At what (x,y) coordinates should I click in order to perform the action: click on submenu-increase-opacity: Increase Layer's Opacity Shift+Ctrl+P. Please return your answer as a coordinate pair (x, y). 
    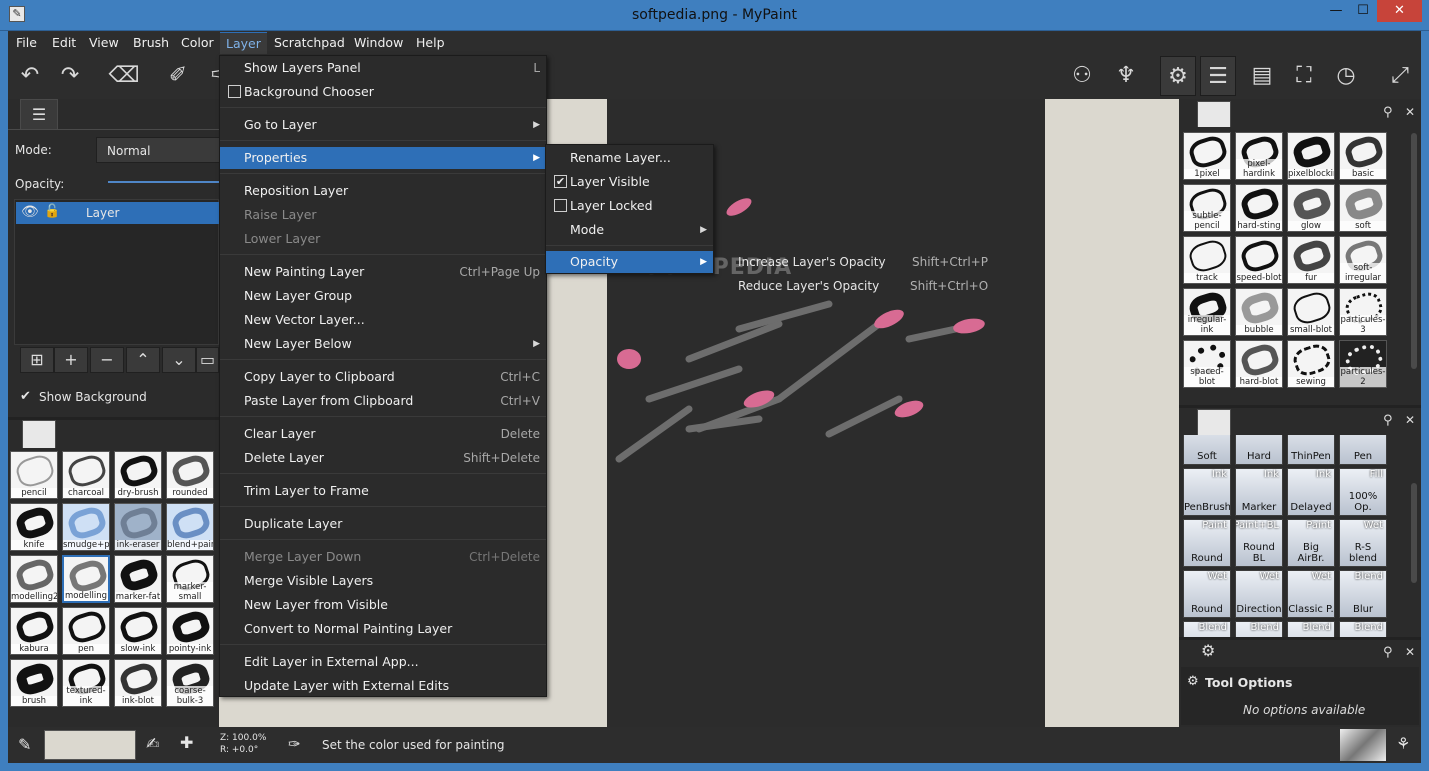
    Looking at the image, I should click on (853, 262).